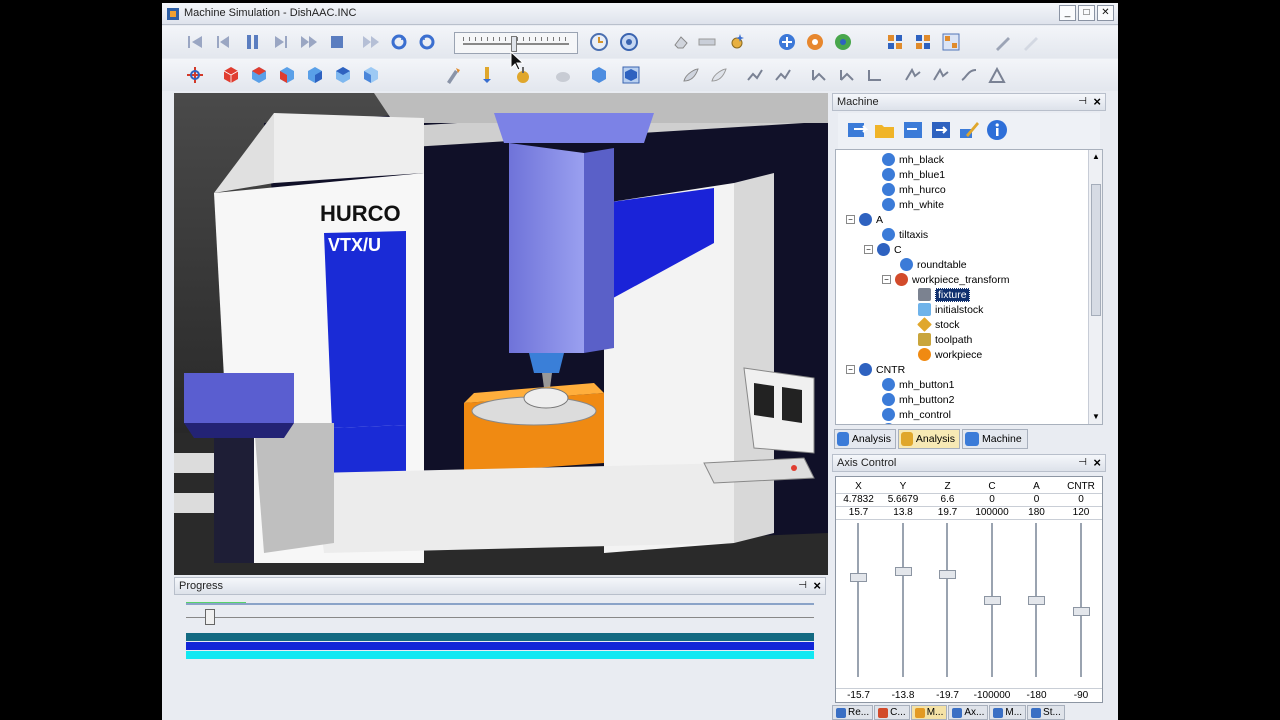 The image size is (1280, 720). I want to click on tree-item: mh_button1, so click(918, 384).